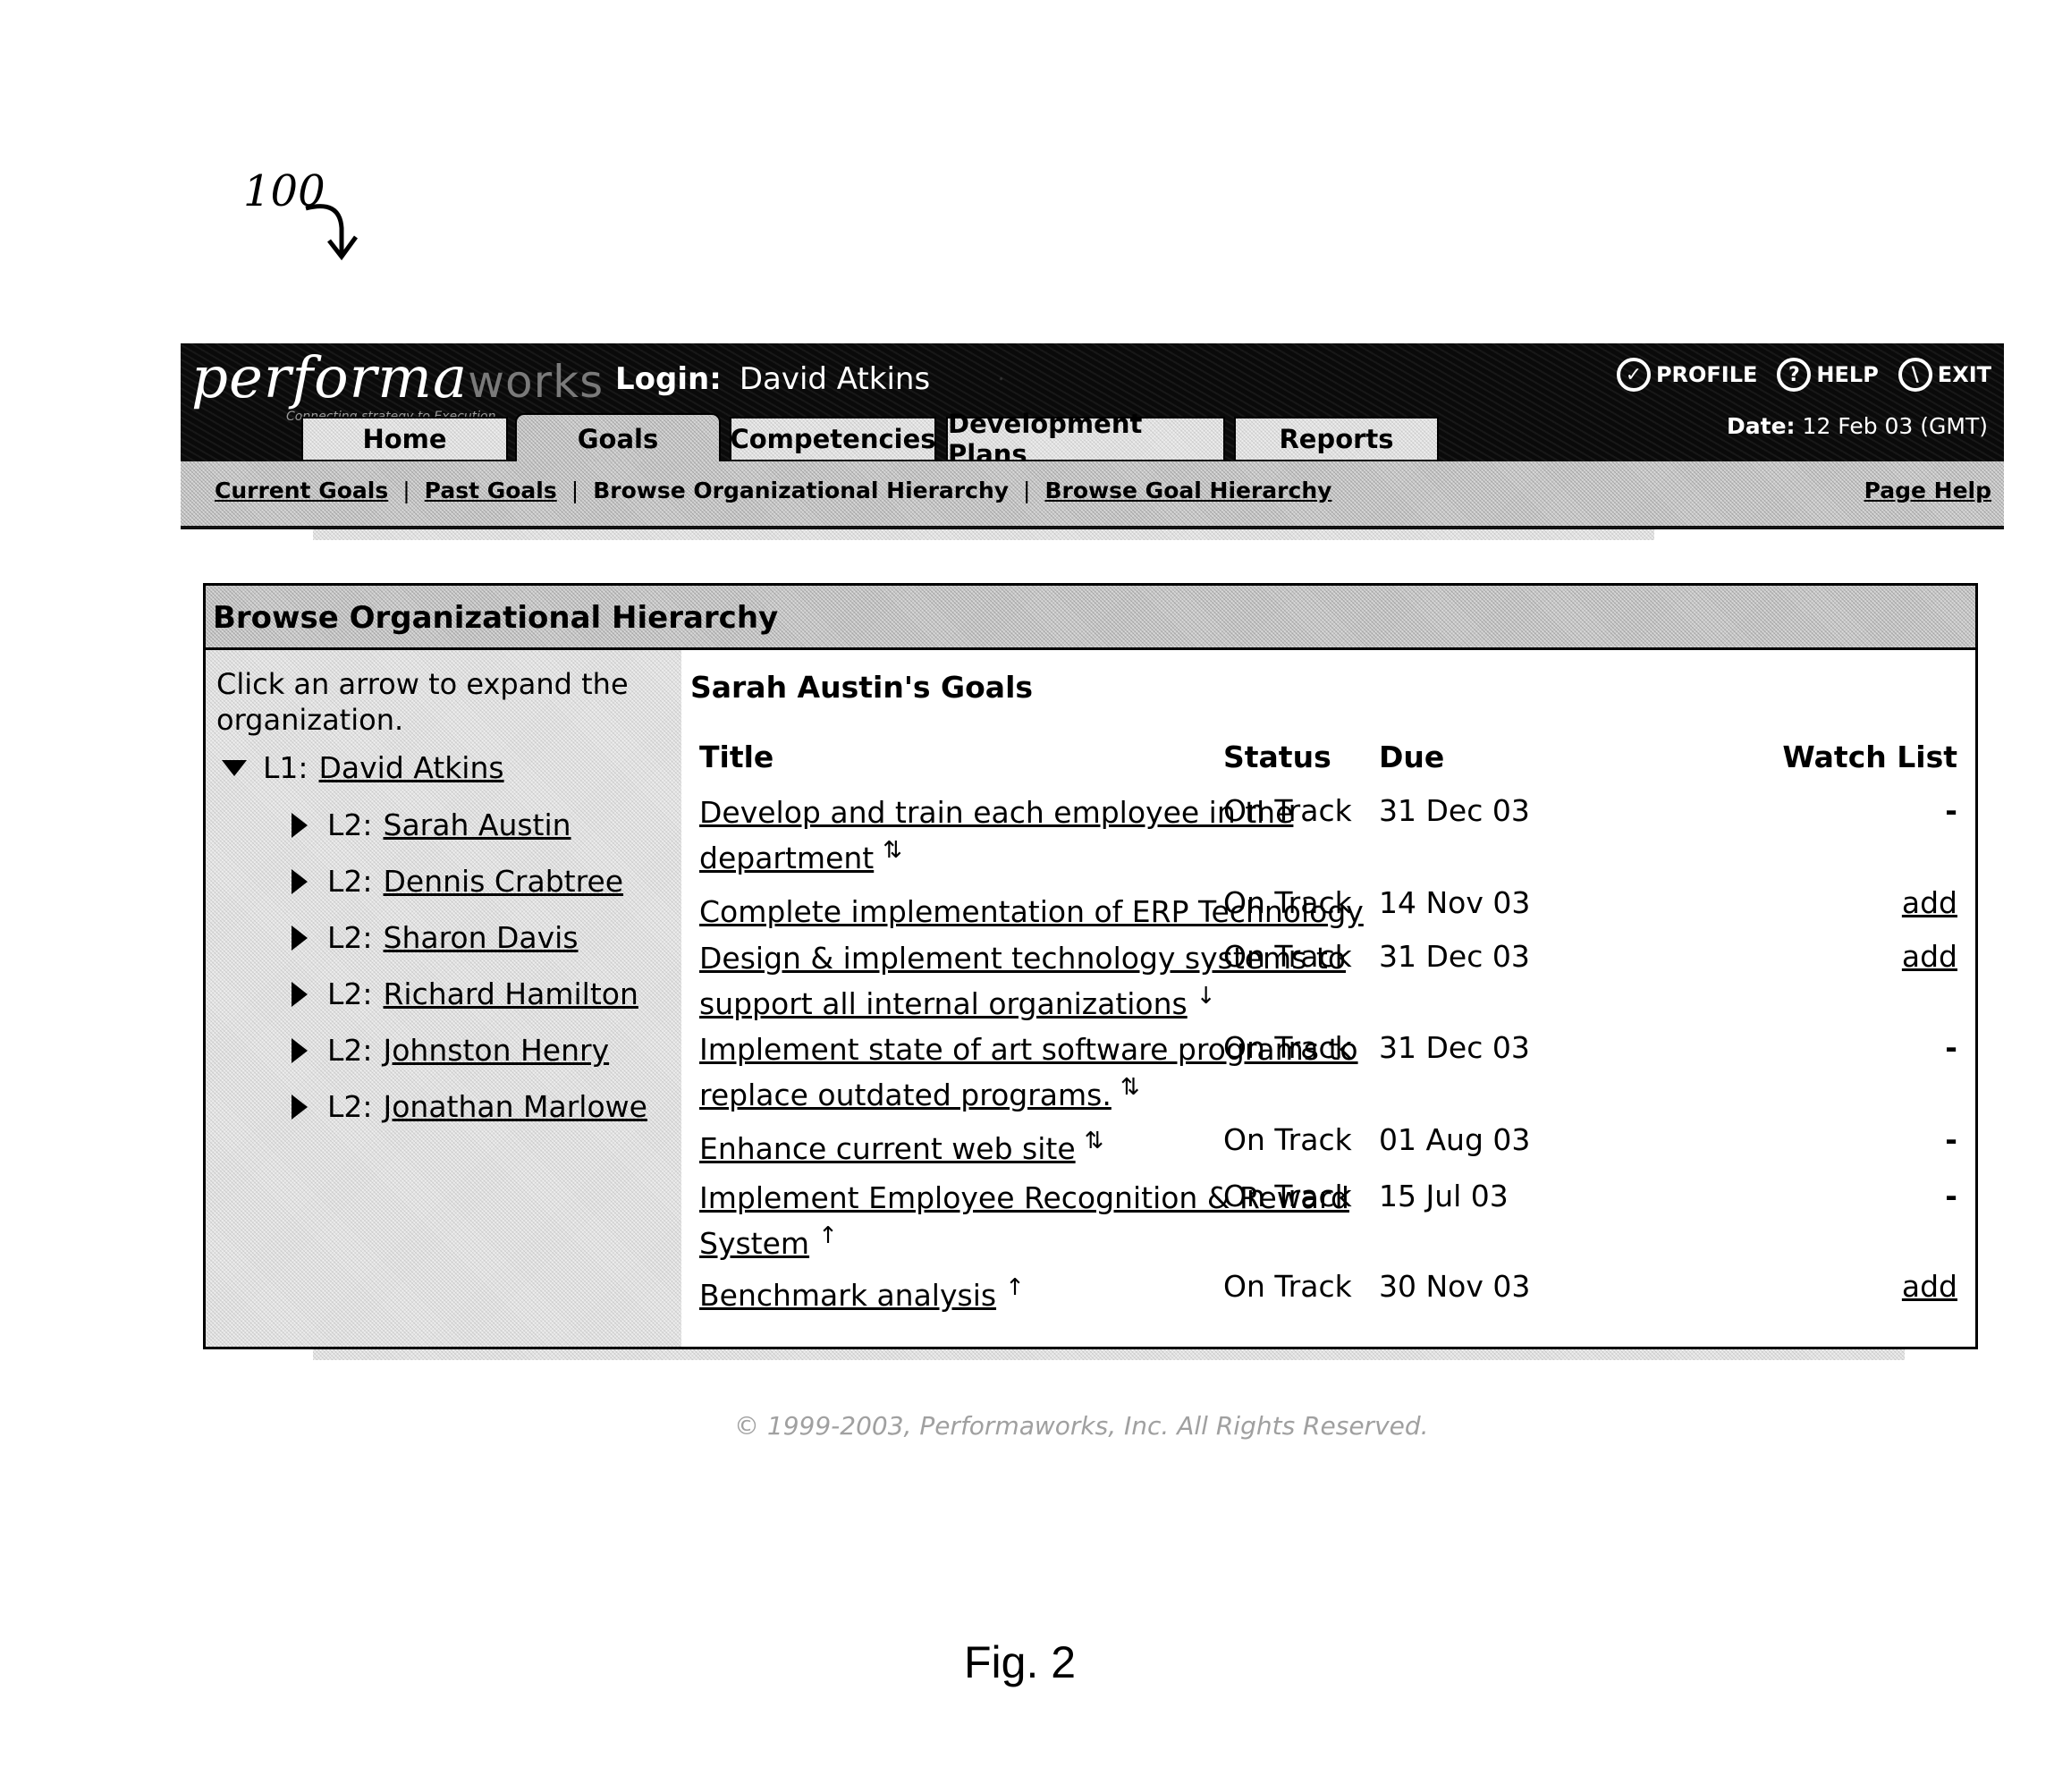  Describe the element at coordinates (1706, 374) in the screenshot. I see `profile-label: PROFILE` at that location.